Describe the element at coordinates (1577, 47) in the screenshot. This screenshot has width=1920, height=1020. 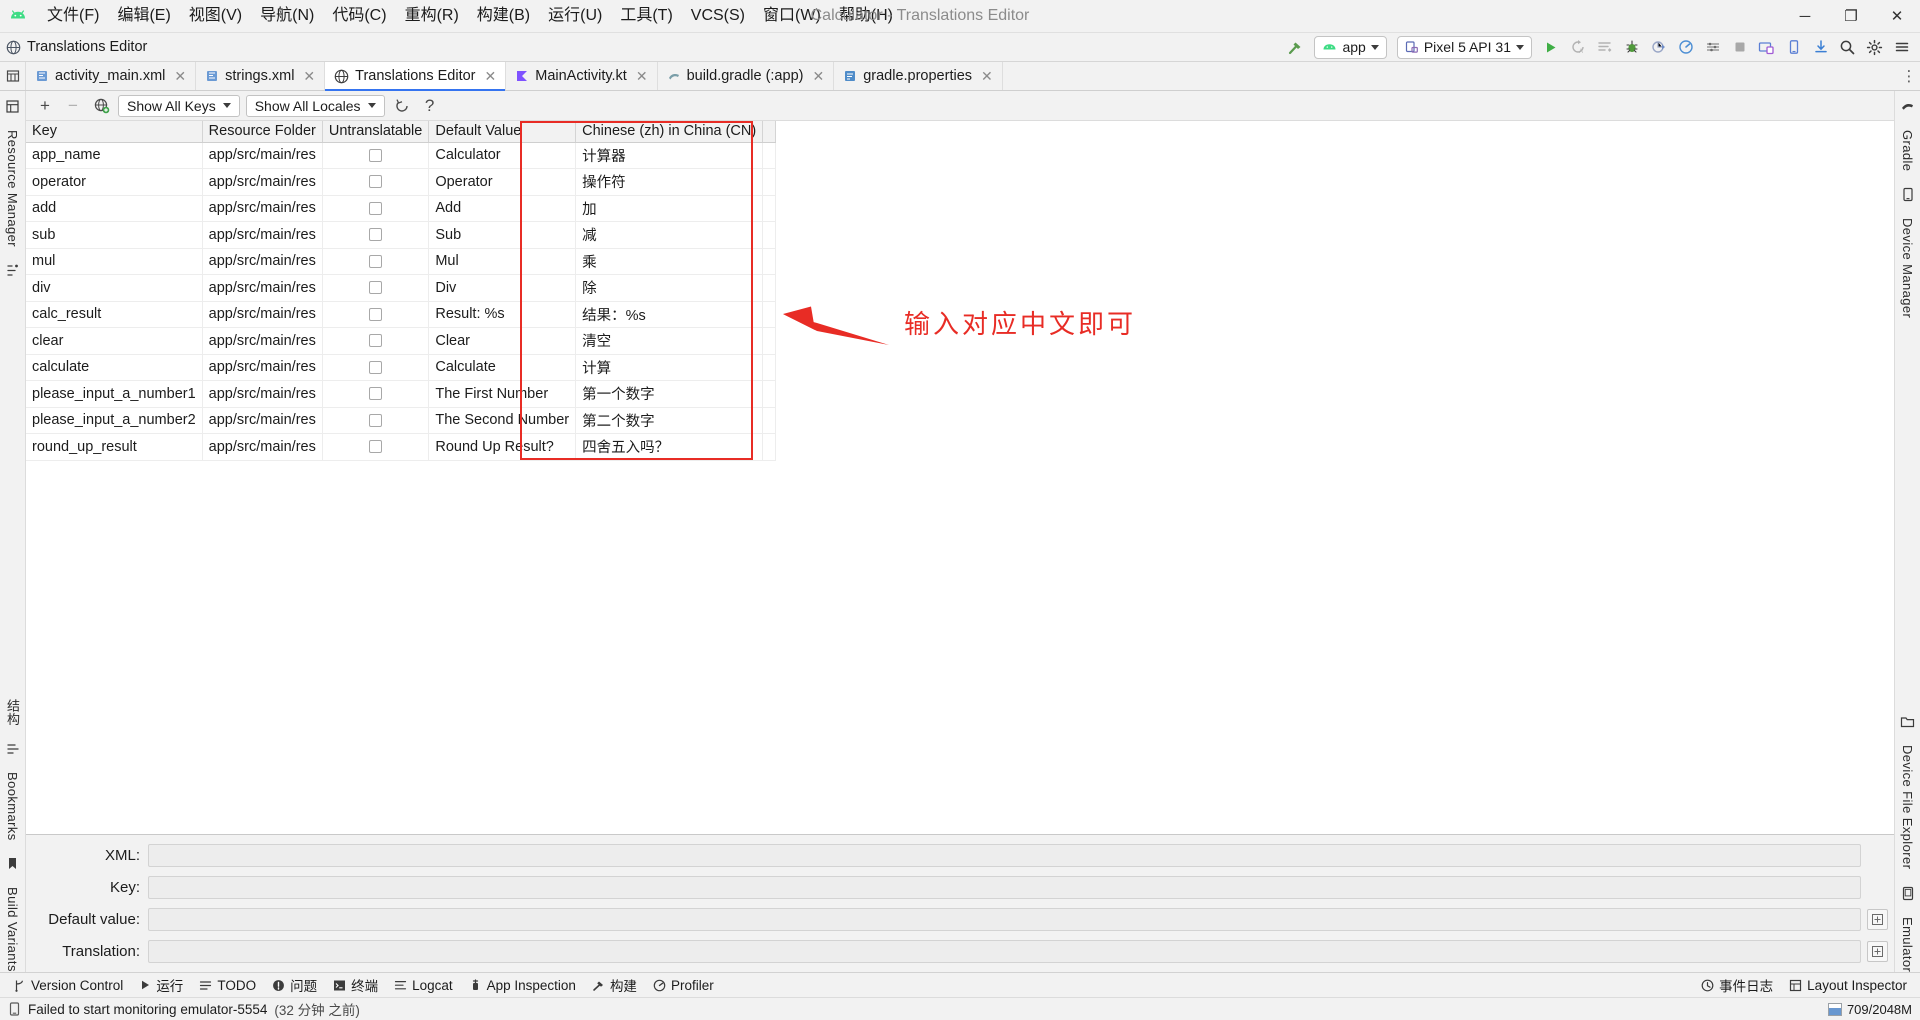
I see `apply-changes-icon: A` at that location.